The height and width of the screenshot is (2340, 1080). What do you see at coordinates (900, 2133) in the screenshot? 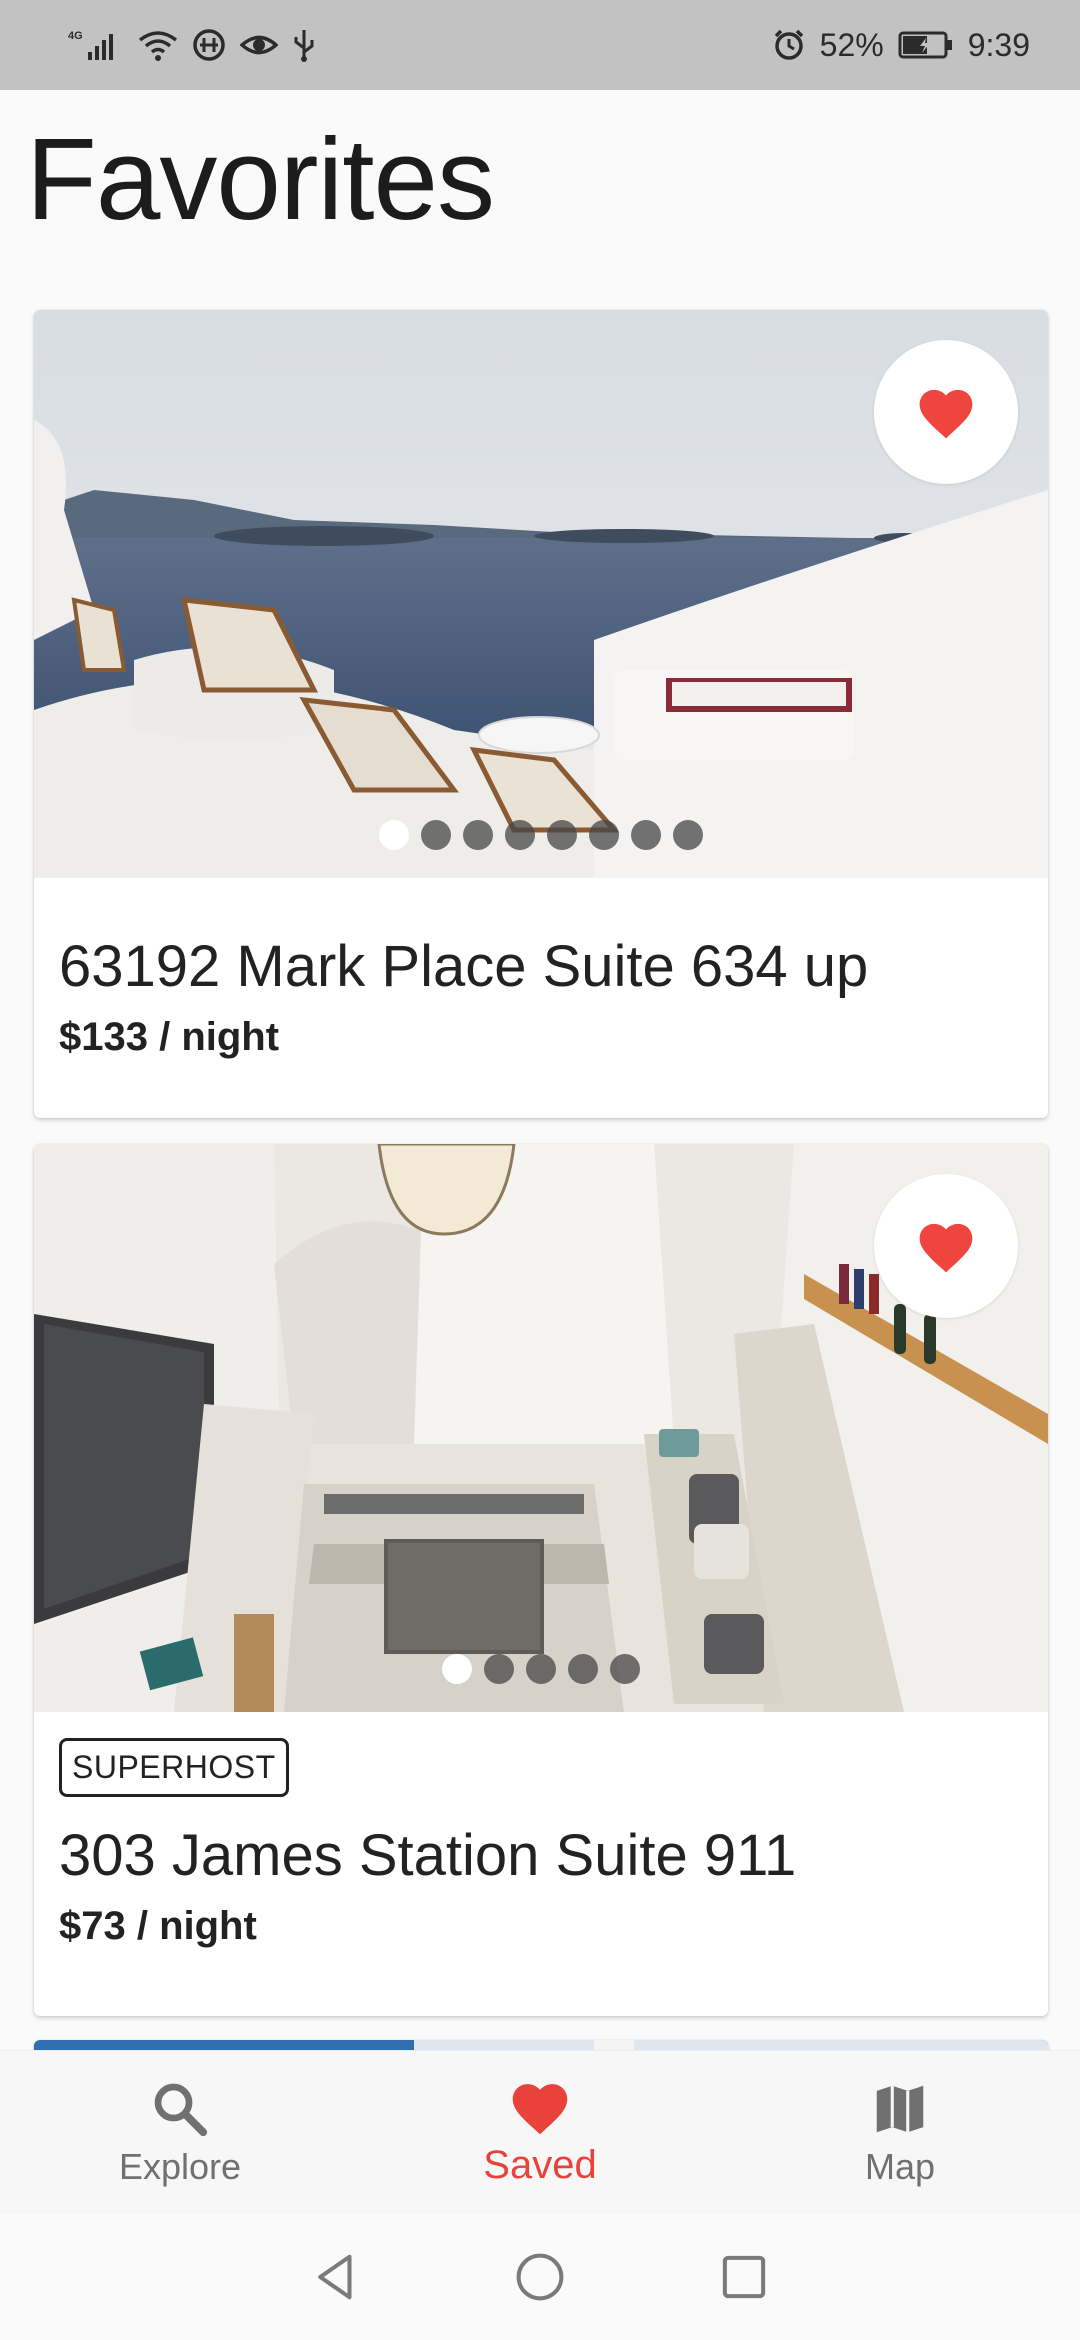
I see `nav-map: Map` at bounding box center [900, 2133].